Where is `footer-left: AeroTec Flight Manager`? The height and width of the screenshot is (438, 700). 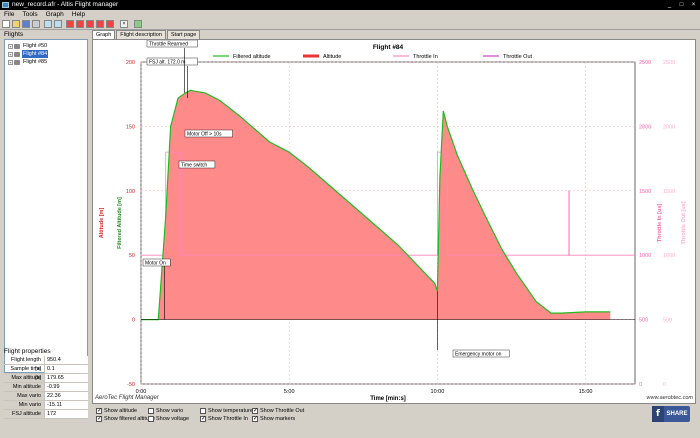 footer-left: AeroTec Flight Manager is located at coordinates (127, 398).